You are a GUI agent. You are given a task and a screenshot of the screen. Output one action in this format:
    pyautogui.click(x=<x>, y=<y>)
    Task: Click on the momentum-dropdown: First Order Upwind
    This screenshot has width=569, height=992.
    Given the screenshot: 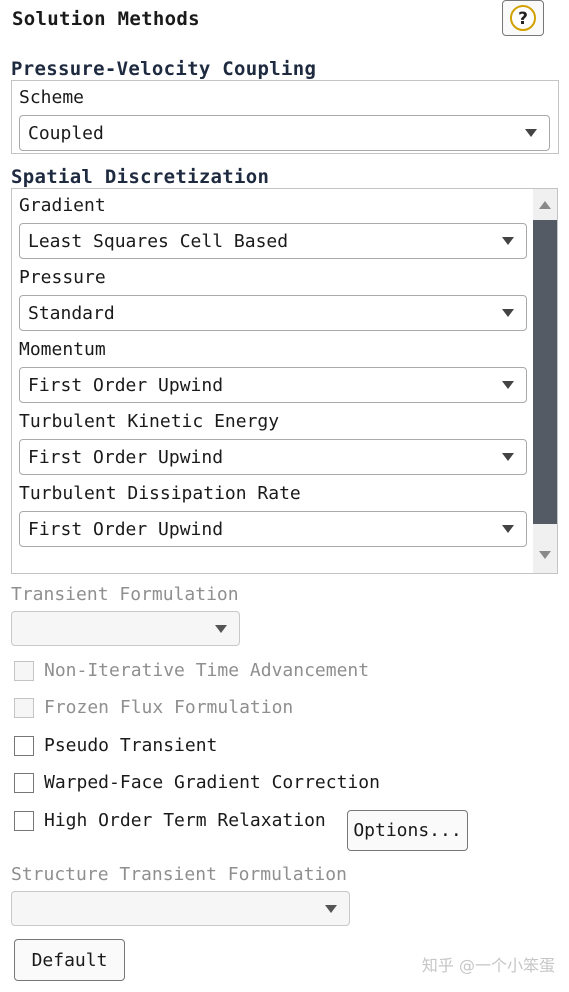 What is the action you would take?
    pyautogui.click(x=273, y=385)
    